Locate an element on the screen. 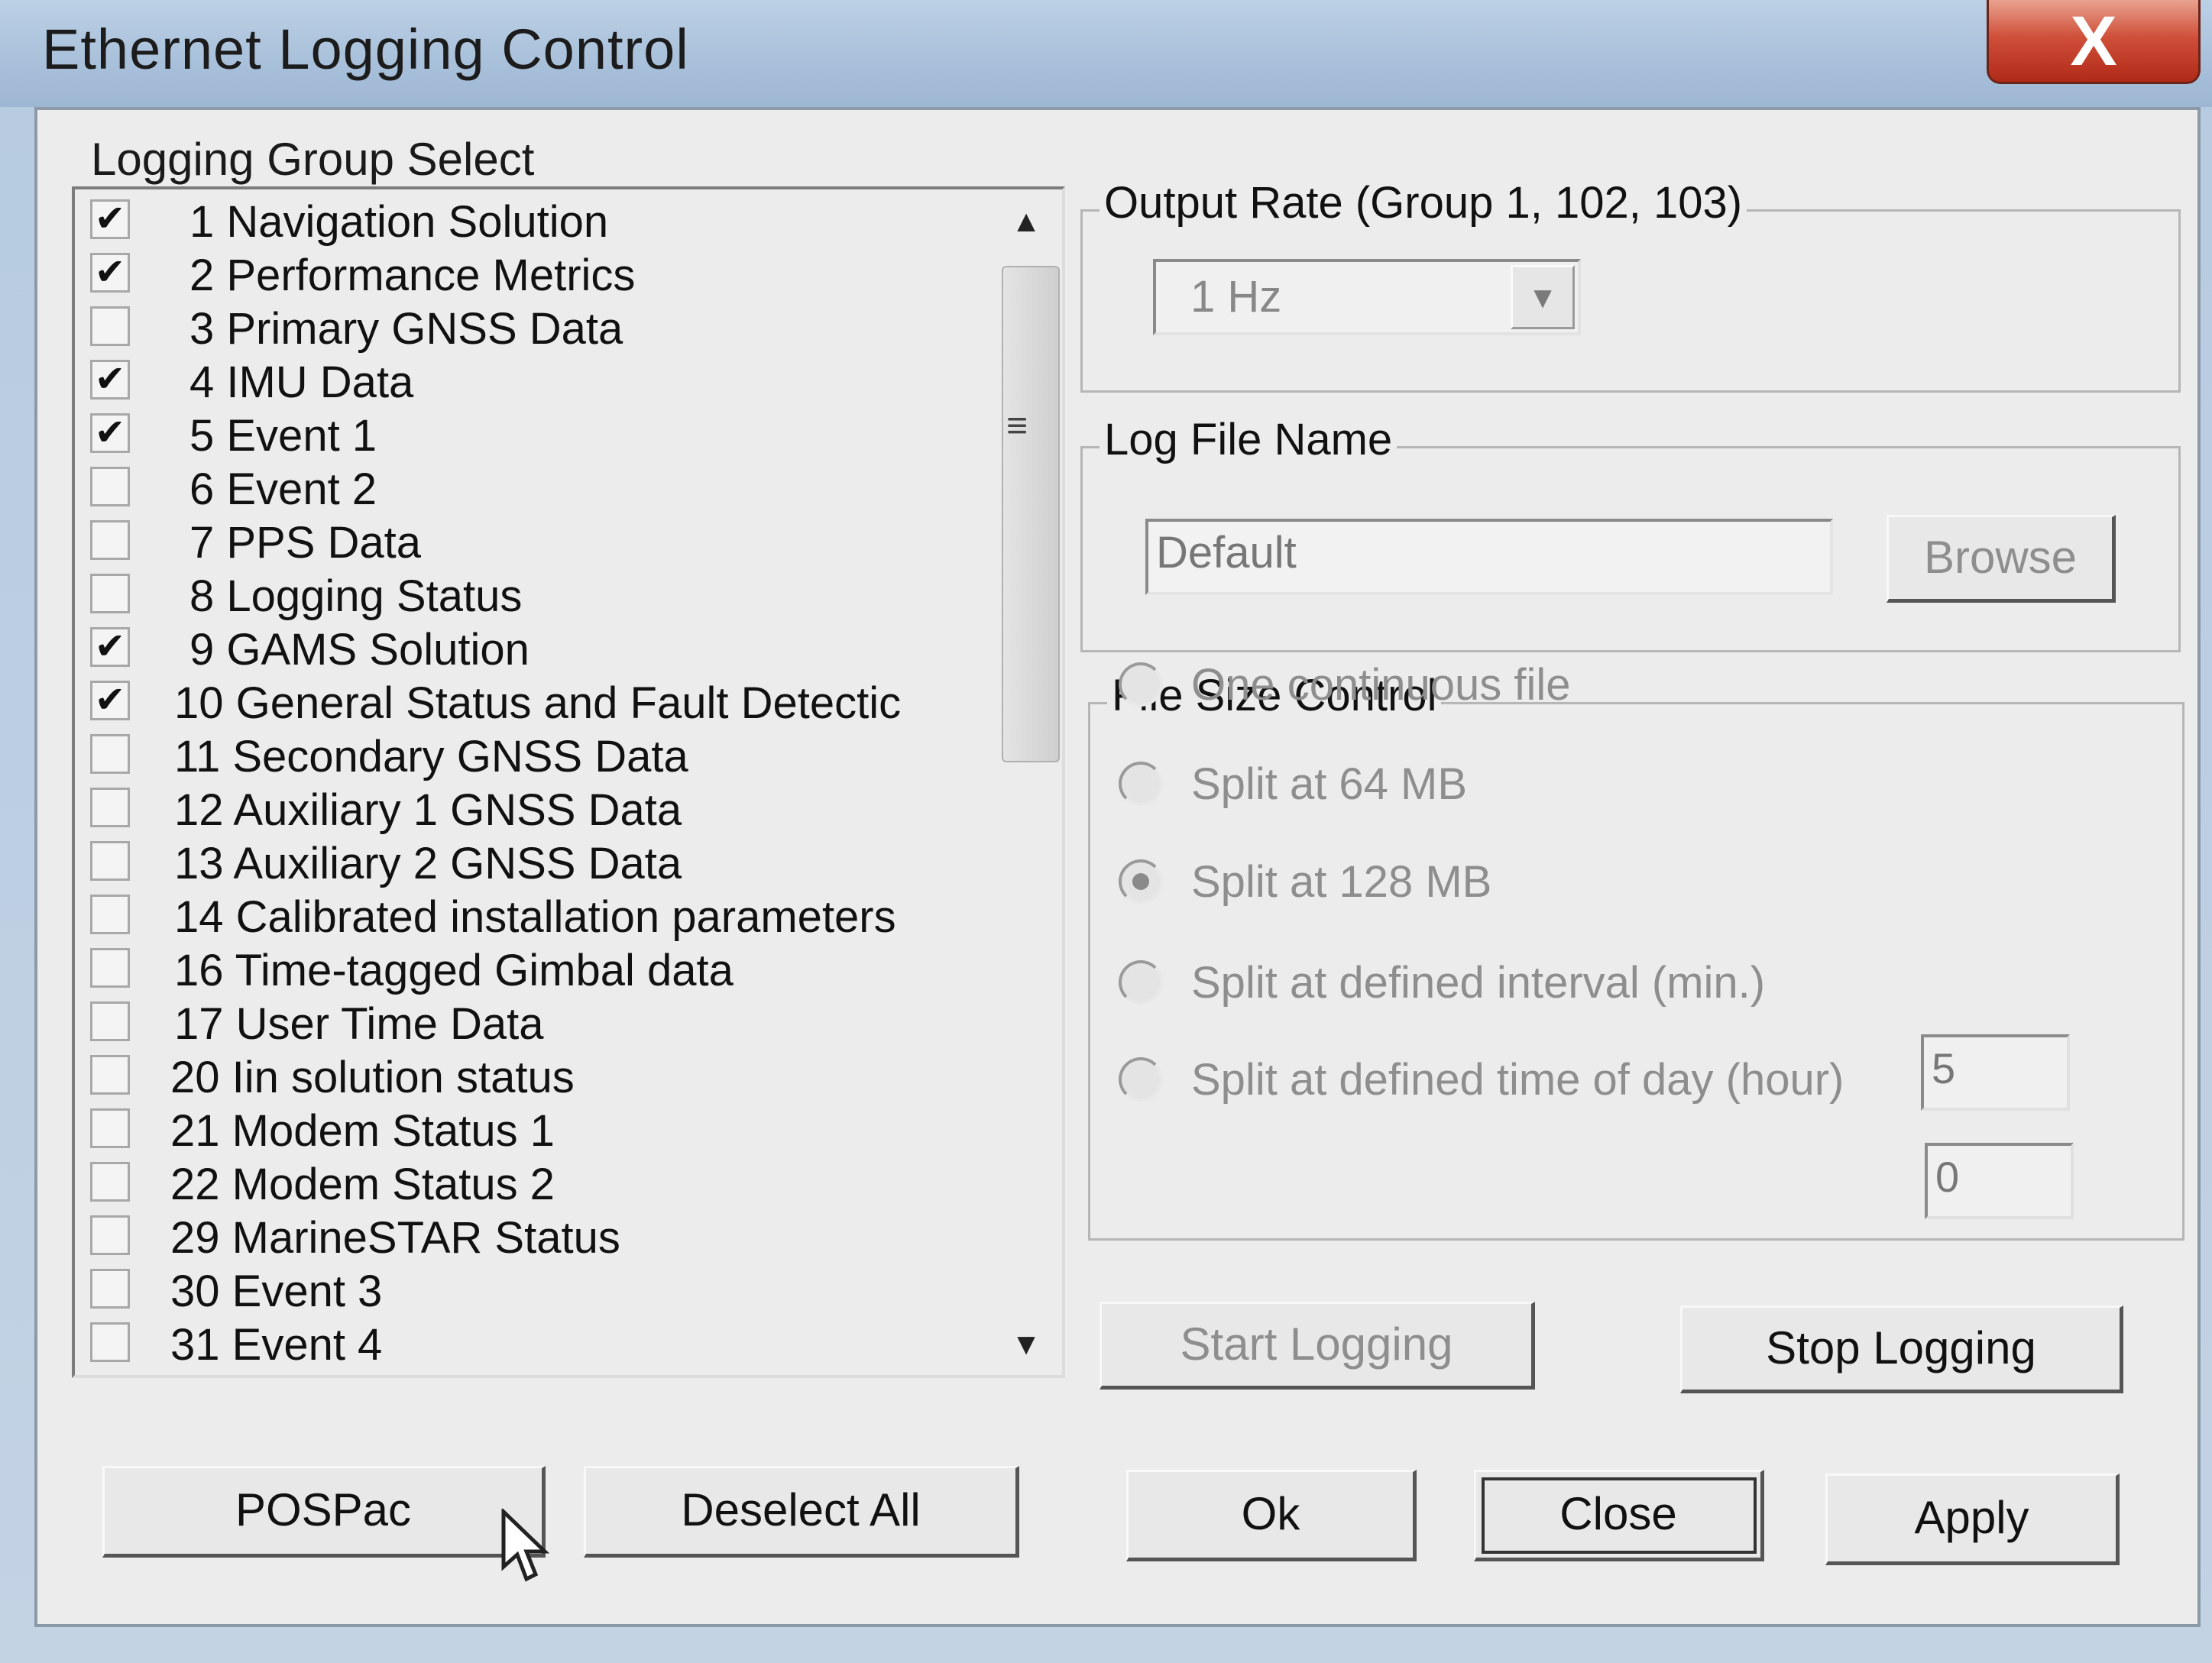  logging-group-item: 20 Iin solution status is located at coordinates (531, 1075).